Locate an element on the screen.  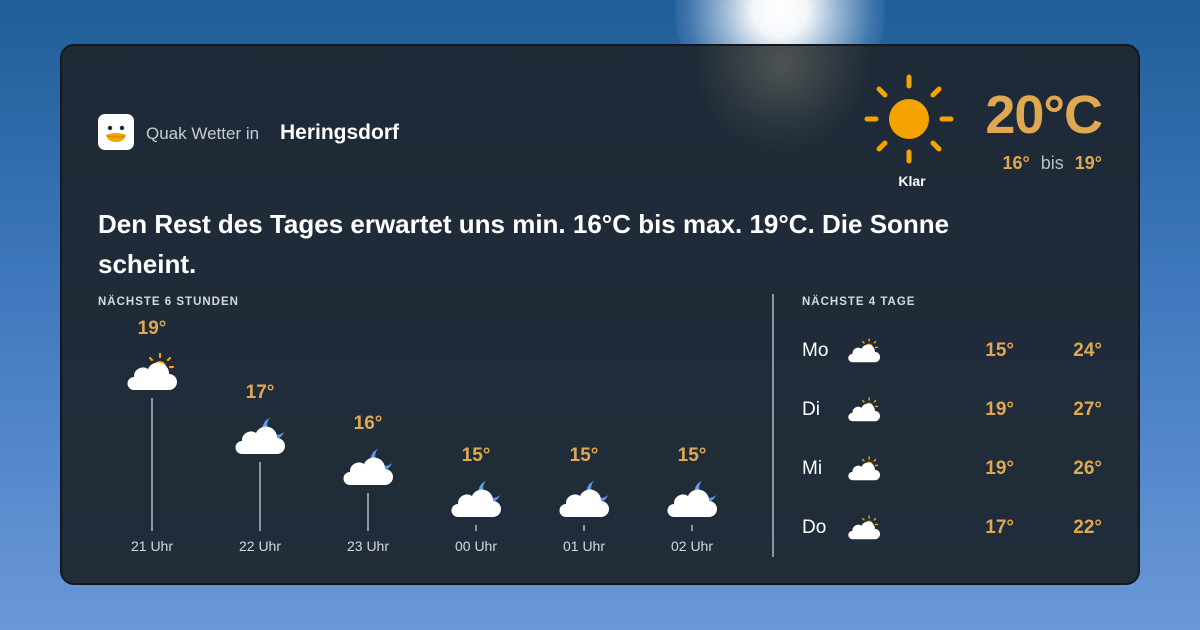
hourly-temp: 16° is located at coordinates (368, 424).